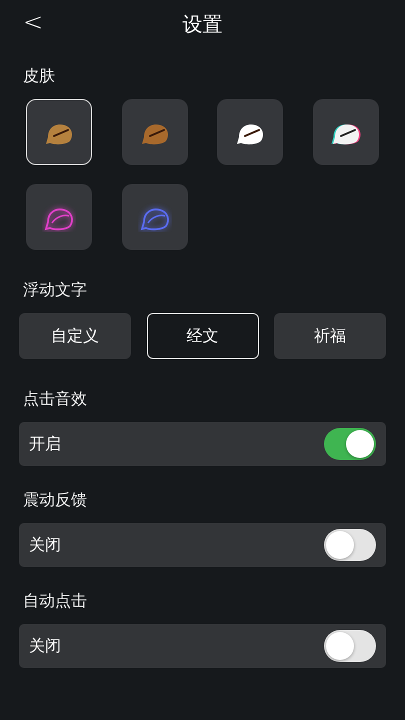  What do you see at coordinates (55, 601) in the screenshot?
I see `section-label: 自动点击` at bounding box center [55, 601].